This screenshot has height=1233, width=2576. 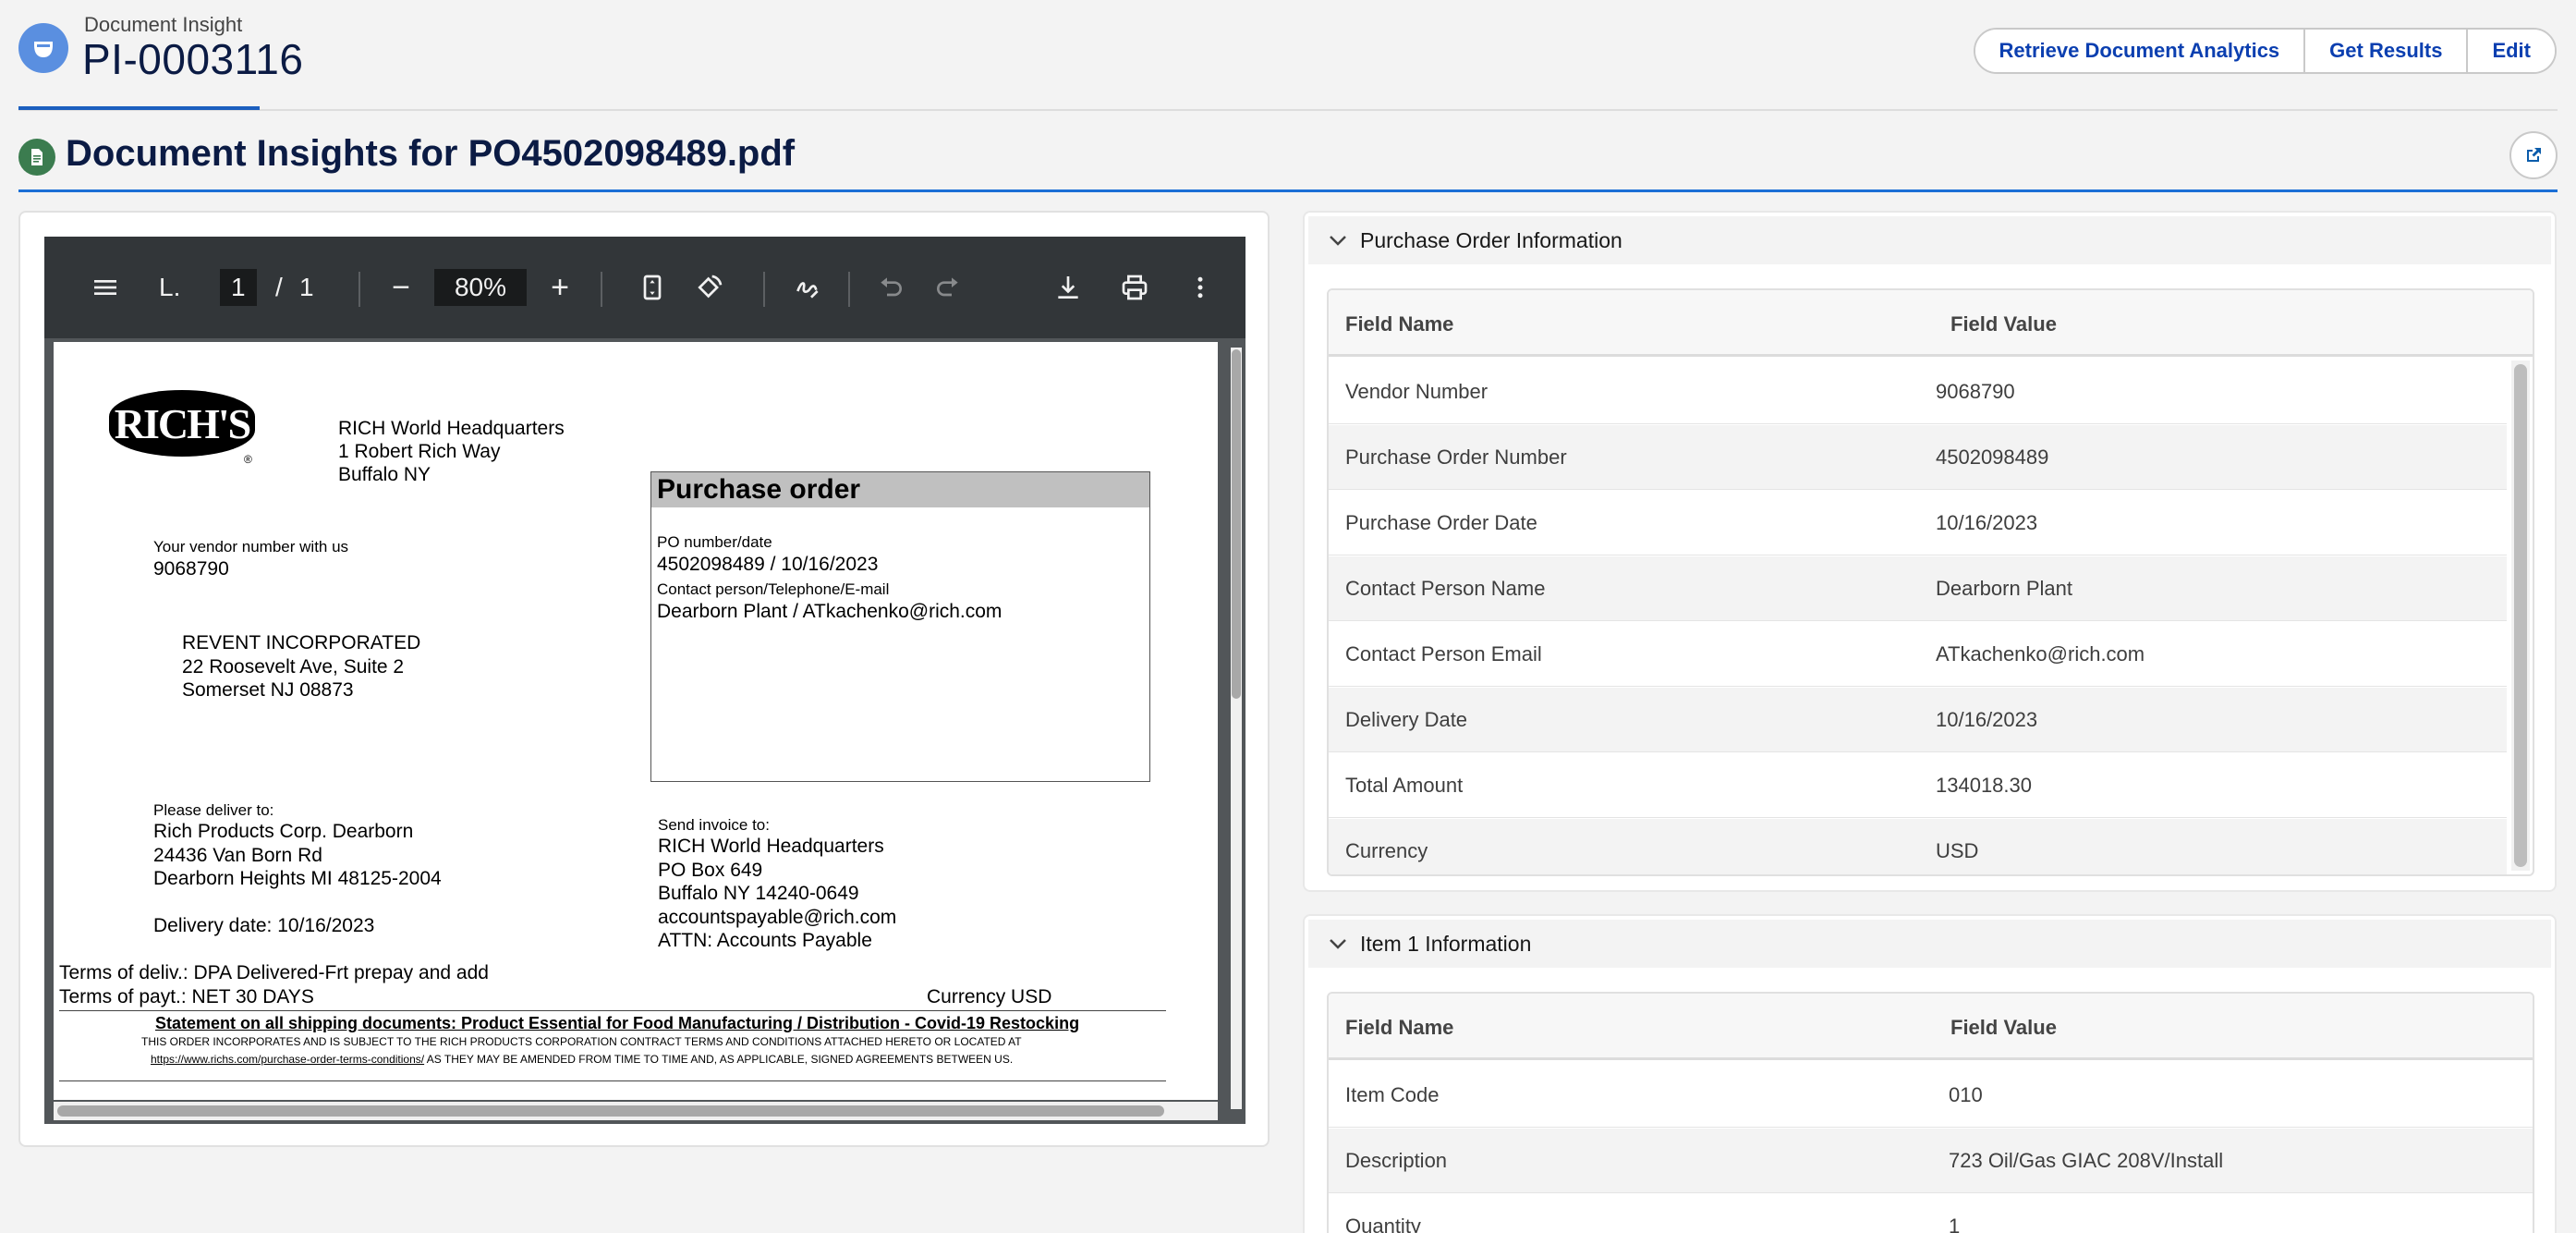 I want to click on fit-page-icon, so click(x=652, y=288).